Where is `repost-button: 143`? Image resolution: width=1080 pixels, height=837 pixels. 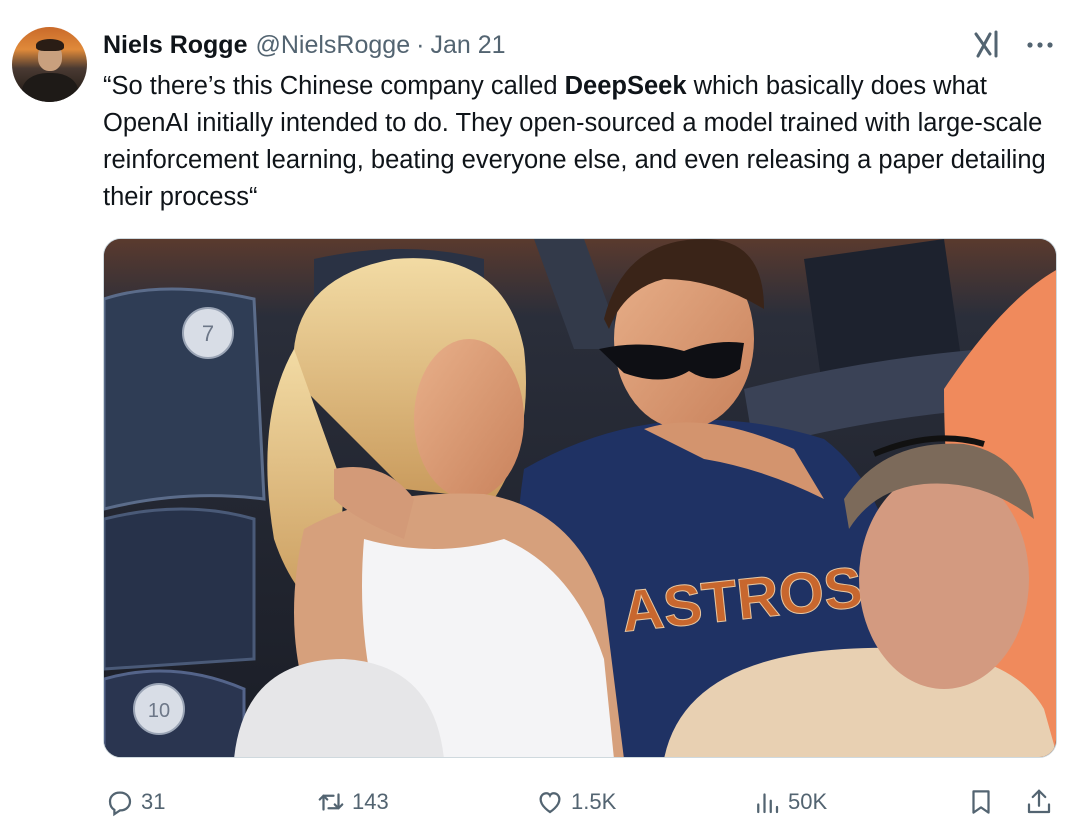
repost-button: 143 is located at coordinates (352, 802).